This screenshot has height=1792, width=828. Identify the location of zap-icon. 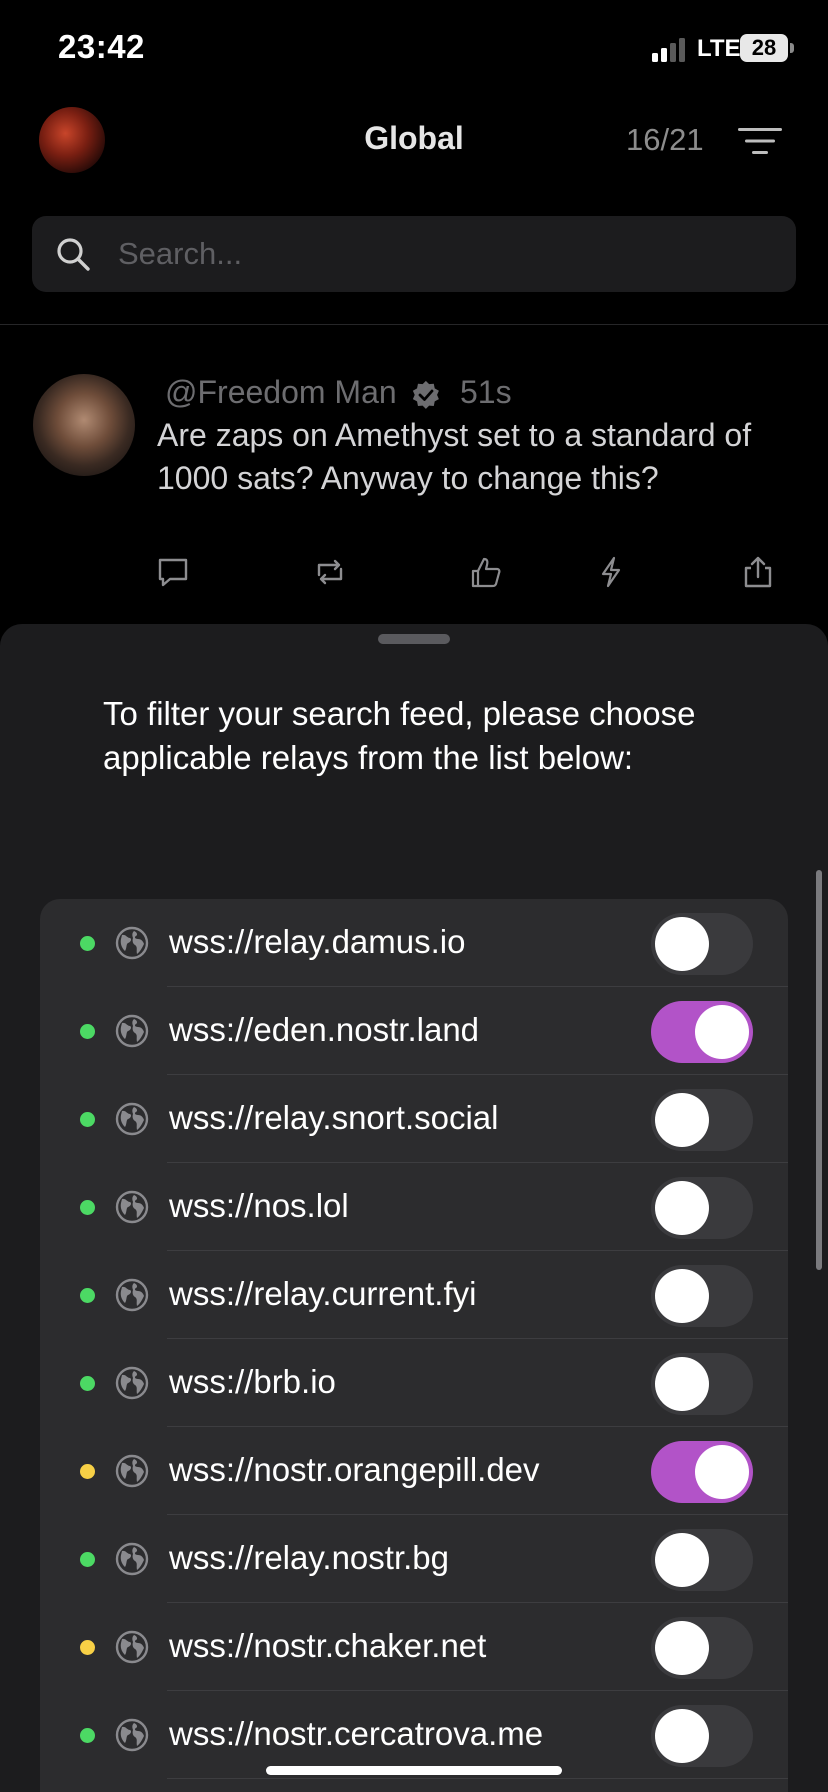
(611, 572).